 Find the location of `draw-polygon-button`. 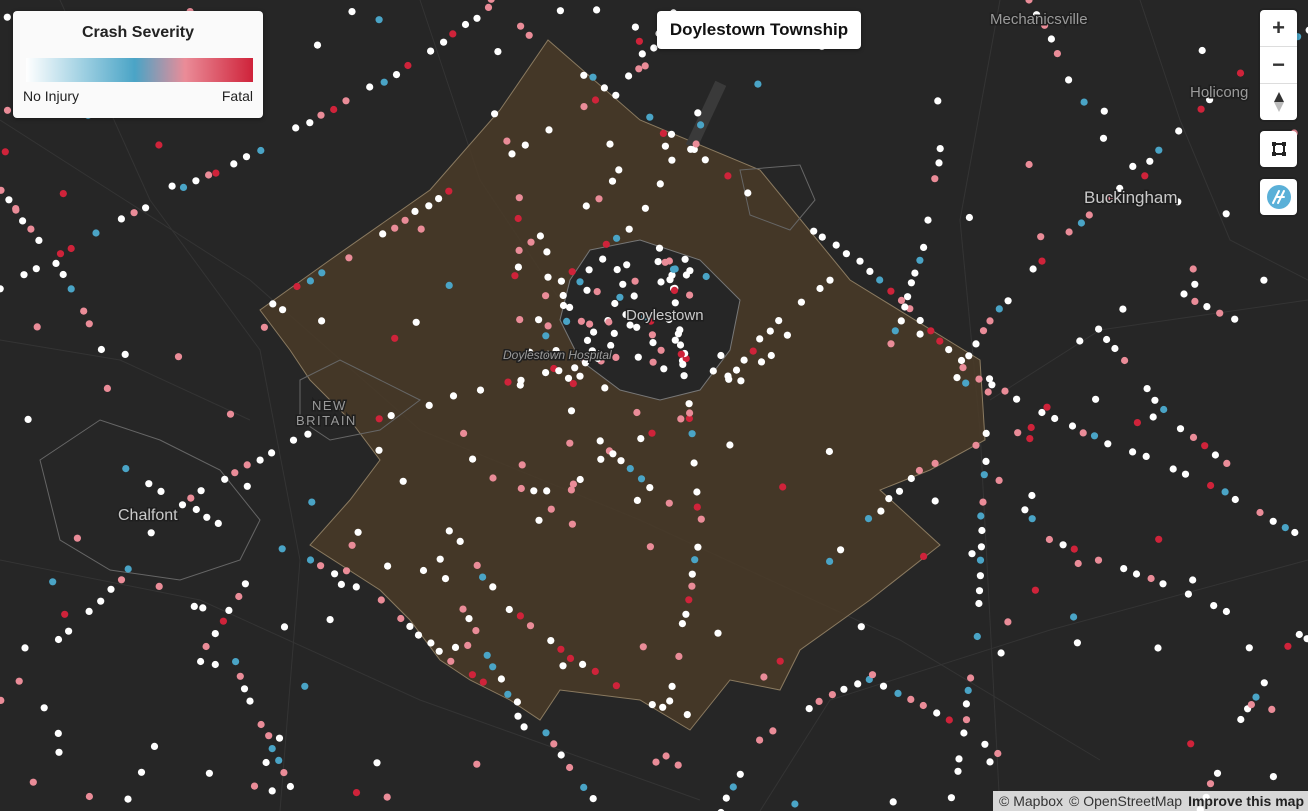

draw-polygon-button is located at coordinates (1278, 149).